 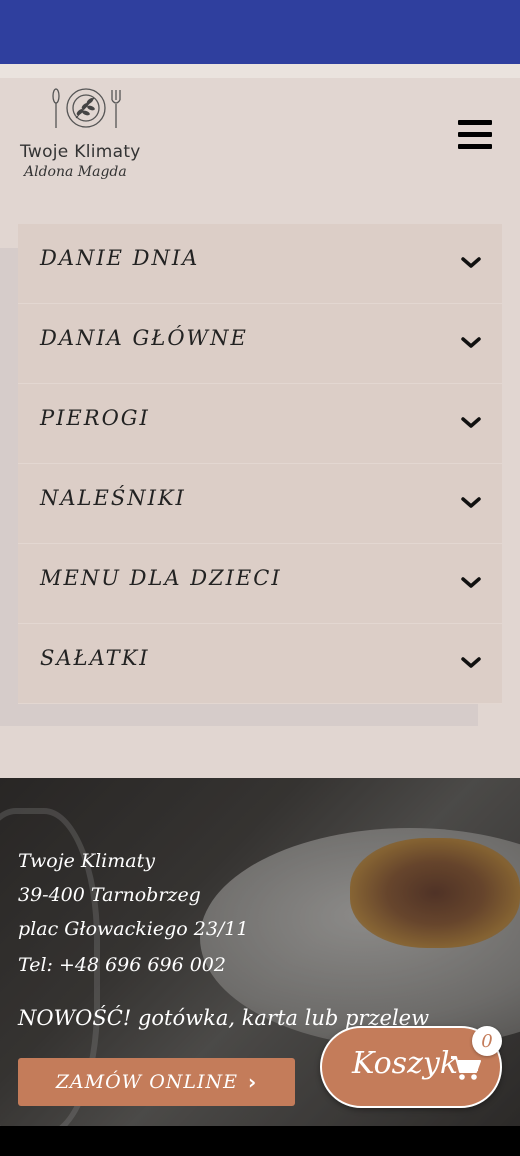 I want to click on menu-item-dania-glowne: DANIA GŁÓWNE, so click(x=260, y=344).